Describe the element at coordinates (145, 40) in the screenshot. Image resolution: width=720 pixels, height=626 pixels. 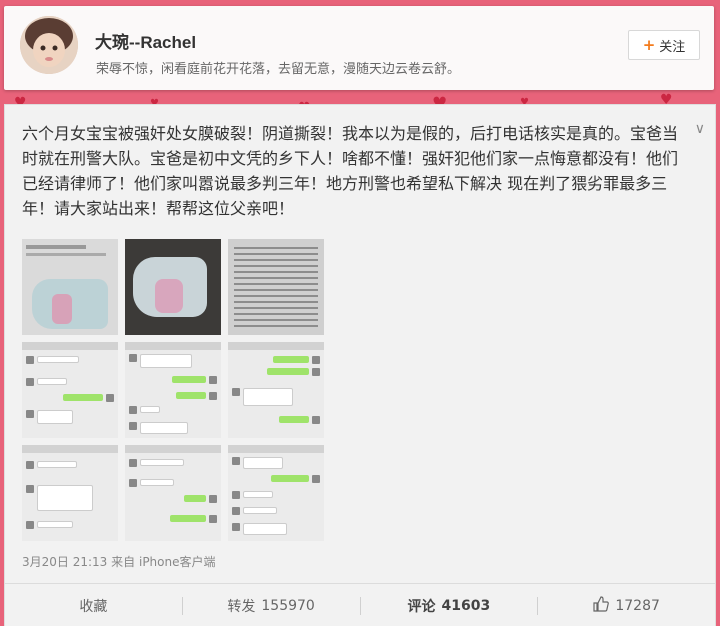
I see `user-name: 大琬--Rachel` at that location.